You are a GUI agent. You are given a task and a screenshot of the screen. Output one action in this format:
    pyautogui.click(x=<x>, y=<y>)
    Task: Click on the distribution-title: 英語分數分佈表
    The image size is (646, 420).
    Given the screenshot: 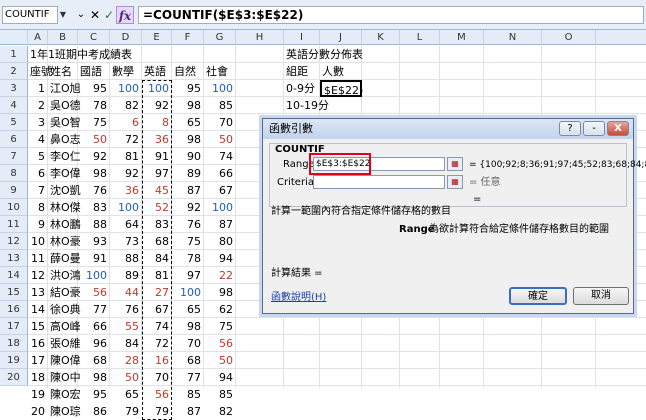 What is the action you would take?
    pyautogui.click(x=324, y=54)
    